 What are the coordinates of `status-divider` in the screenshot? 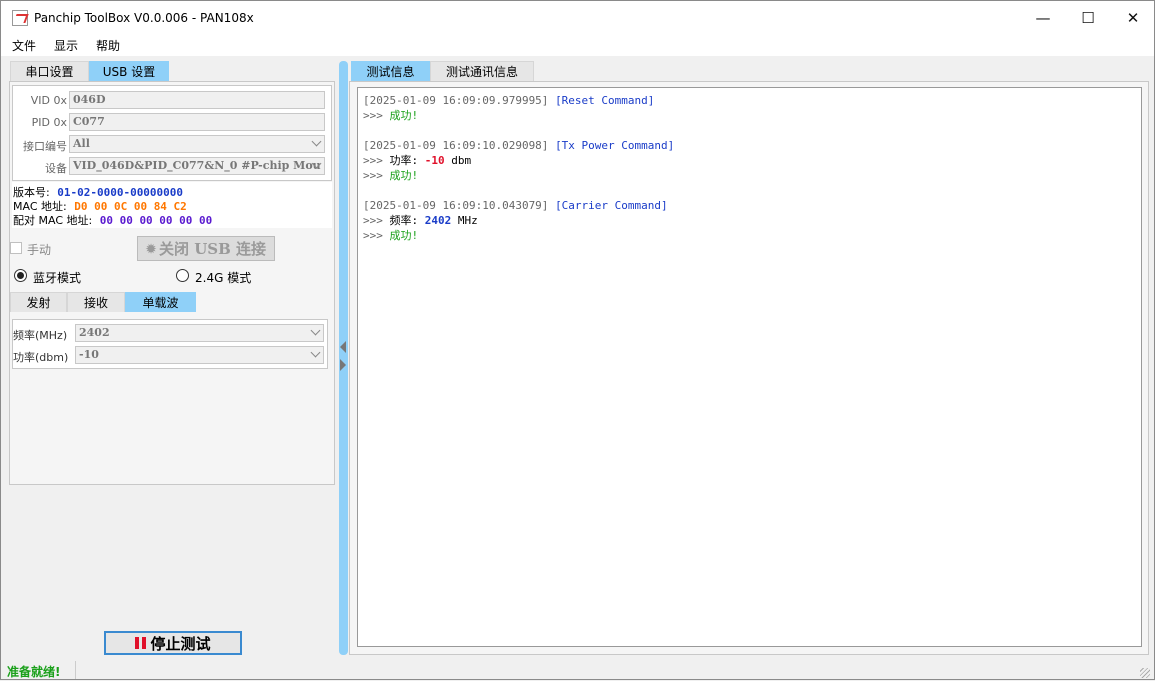 It's located at (75, 670).